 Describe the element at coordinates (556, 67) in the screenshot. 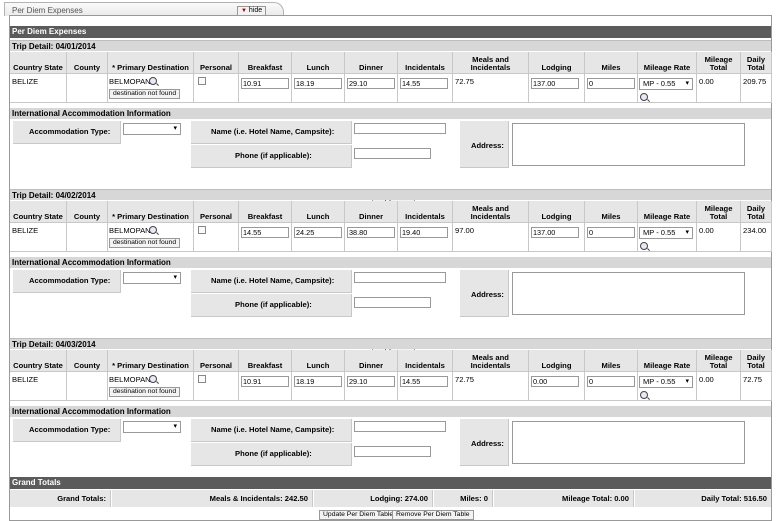

I see `col-lodging-label: Lodging` at that location.